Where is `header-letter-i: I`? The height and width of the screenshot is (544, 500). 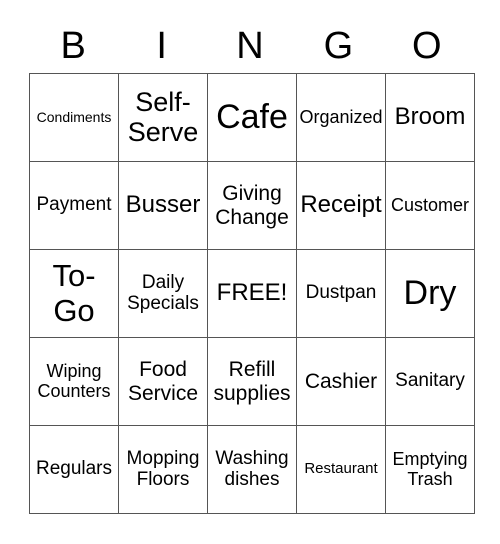 header-letter-i: I is located at coordinates (161, 46).